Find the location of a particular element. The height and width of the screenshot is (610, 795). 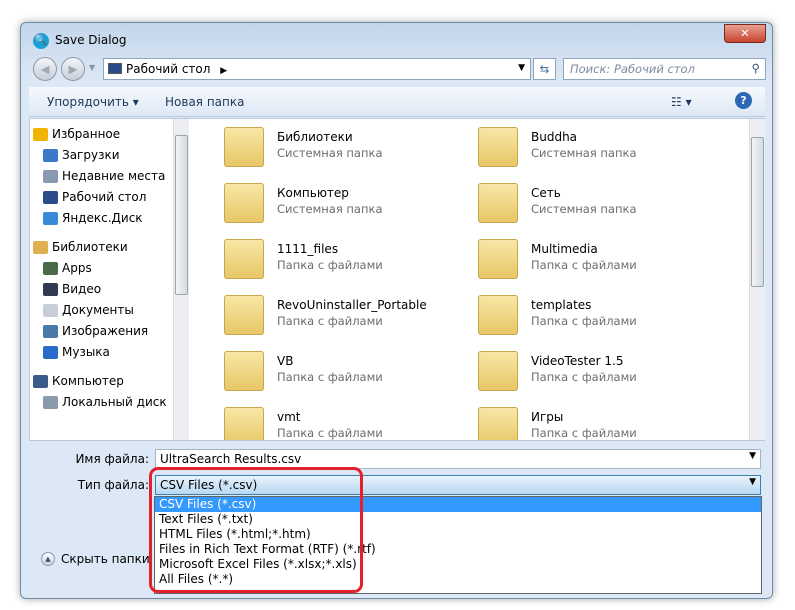

sidebar-item: Документы is located at coordinates (88, 310).